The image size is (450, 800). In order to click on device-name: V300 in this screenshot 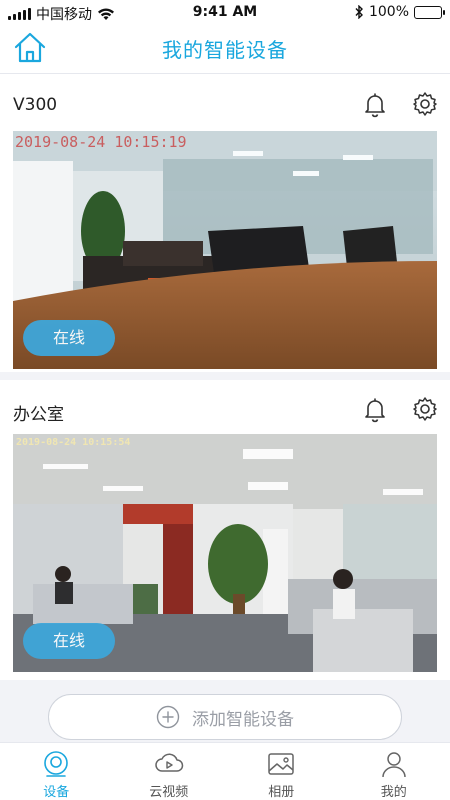, I will do `click(35, 105)`.